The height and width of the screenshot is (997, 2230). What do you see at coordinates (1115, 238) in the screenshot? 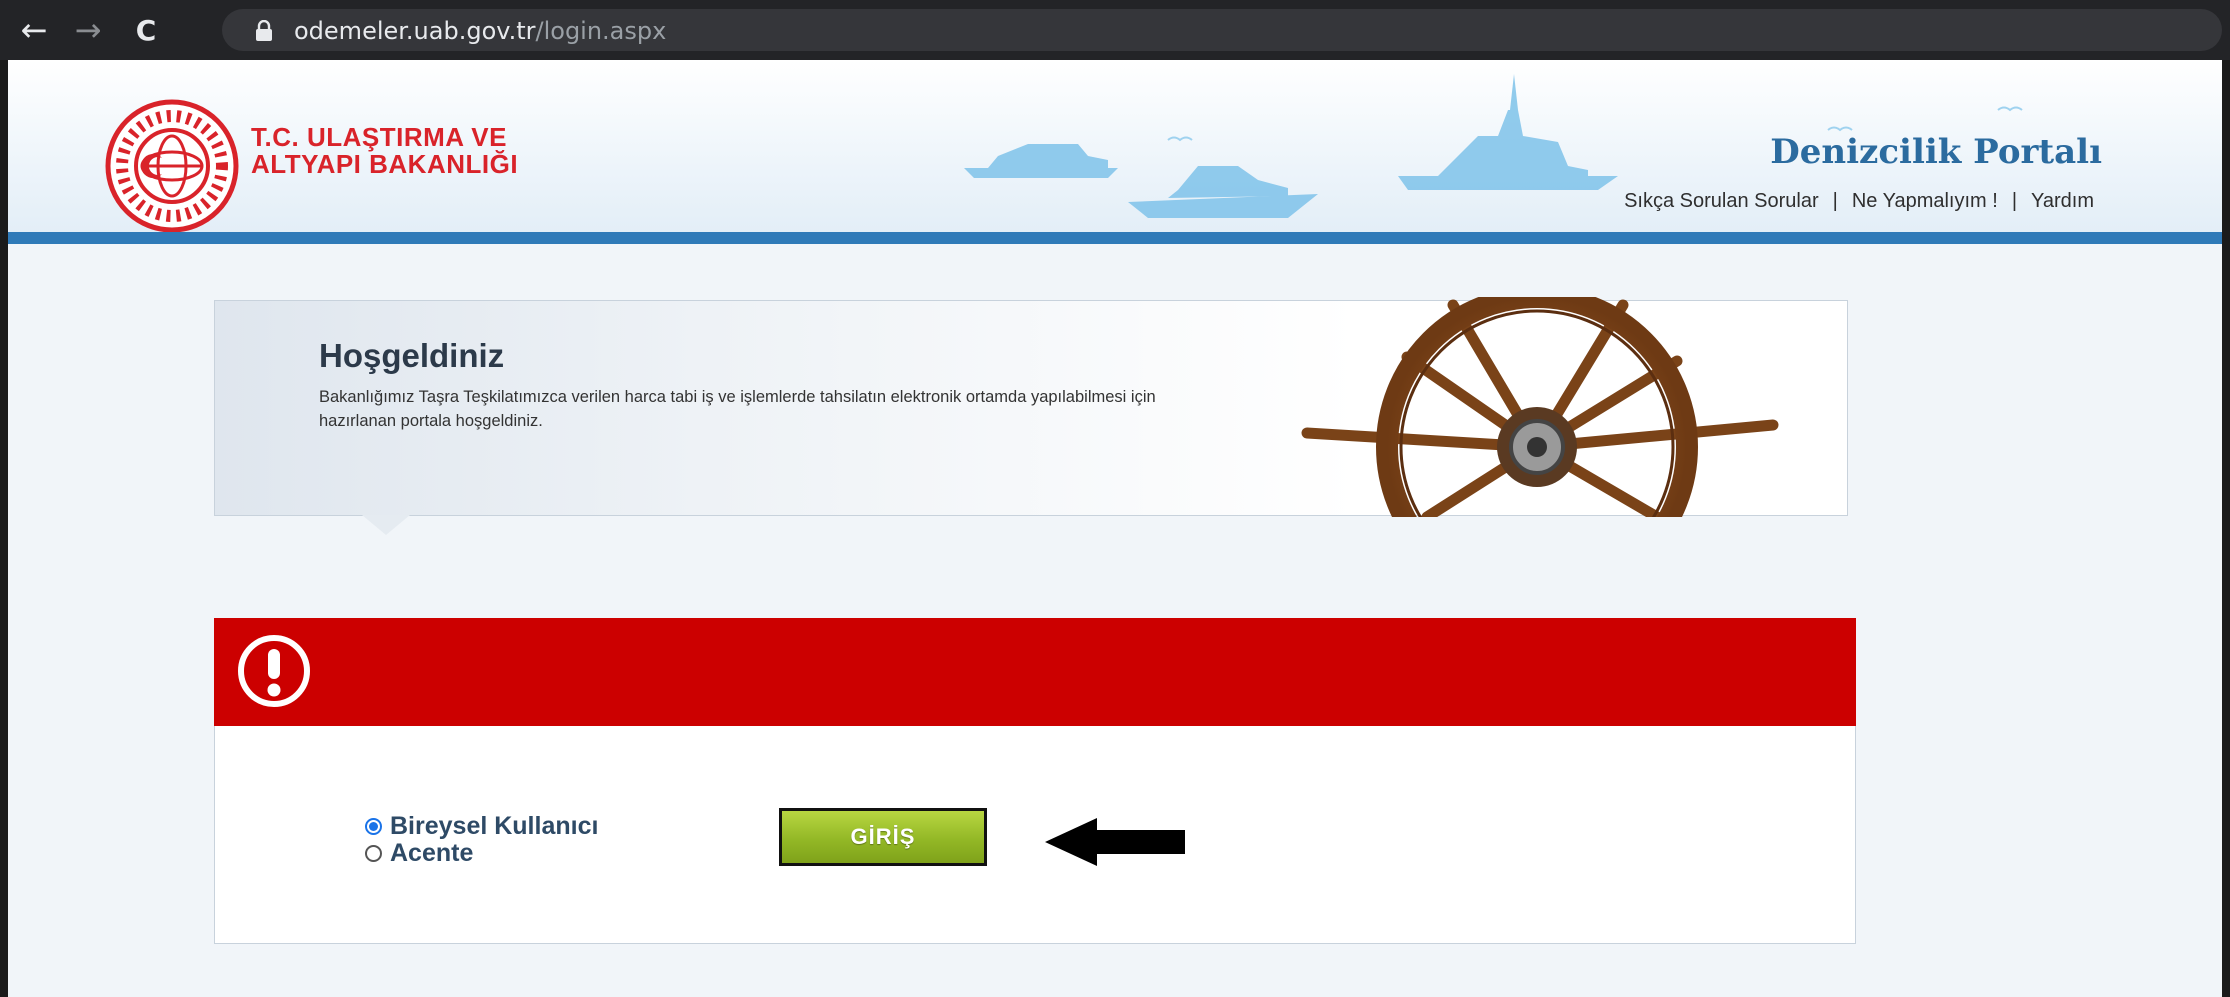
I see `header-divider` at bounding box center [1115, 238].